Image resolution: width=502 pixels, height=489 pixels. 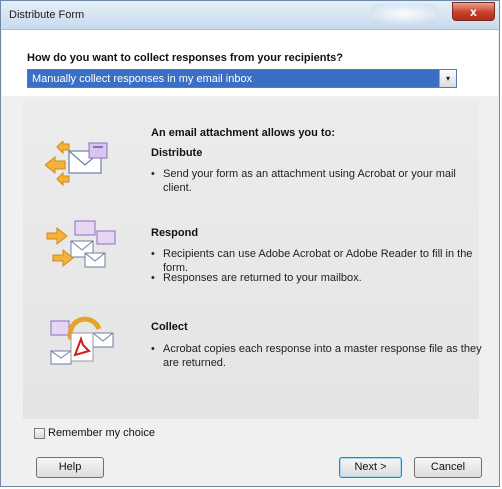 I want to click on info-heading: An email attachment allows you to:, so click(x=243, y=133).